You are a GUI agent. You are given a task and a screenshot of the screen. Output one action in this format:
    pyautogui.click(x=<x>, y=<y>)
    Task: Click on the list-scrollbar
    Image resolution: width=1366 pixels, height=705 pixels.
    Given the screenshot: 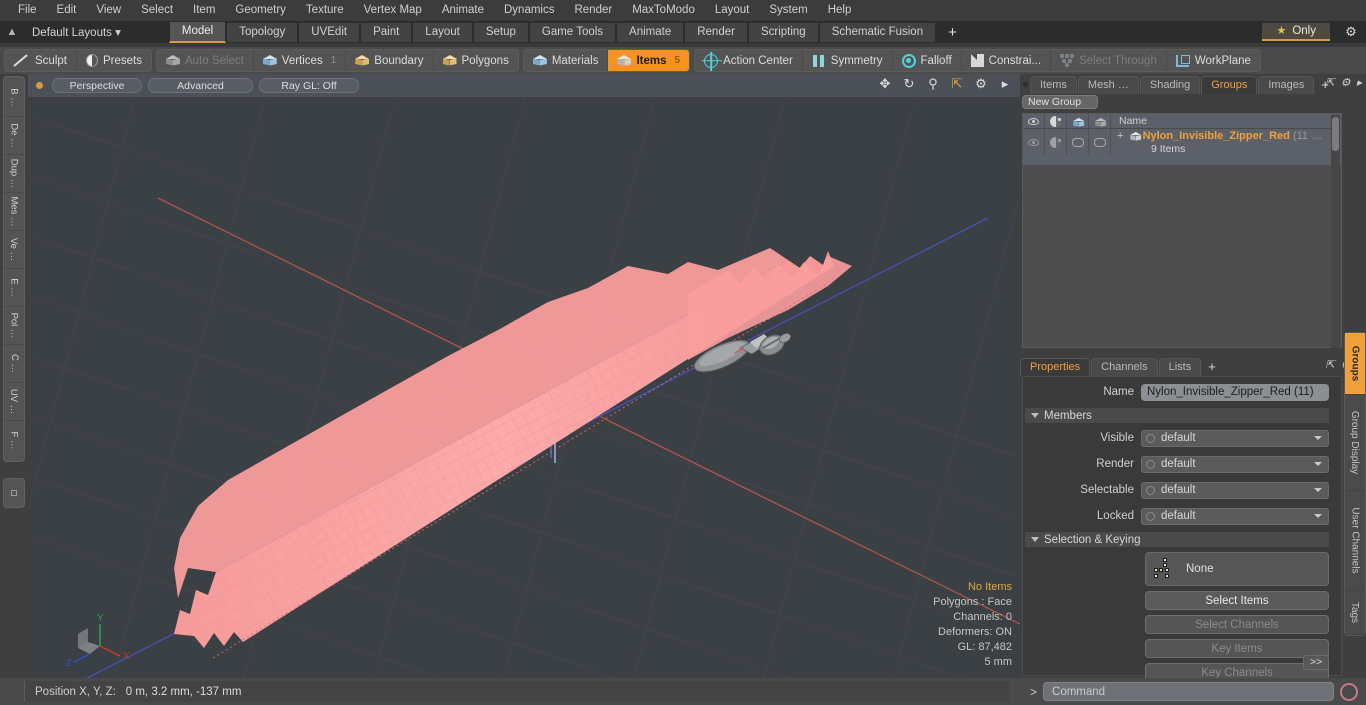 What is the action you would take?
    pyautogui.click(x=1335, y=231)
    